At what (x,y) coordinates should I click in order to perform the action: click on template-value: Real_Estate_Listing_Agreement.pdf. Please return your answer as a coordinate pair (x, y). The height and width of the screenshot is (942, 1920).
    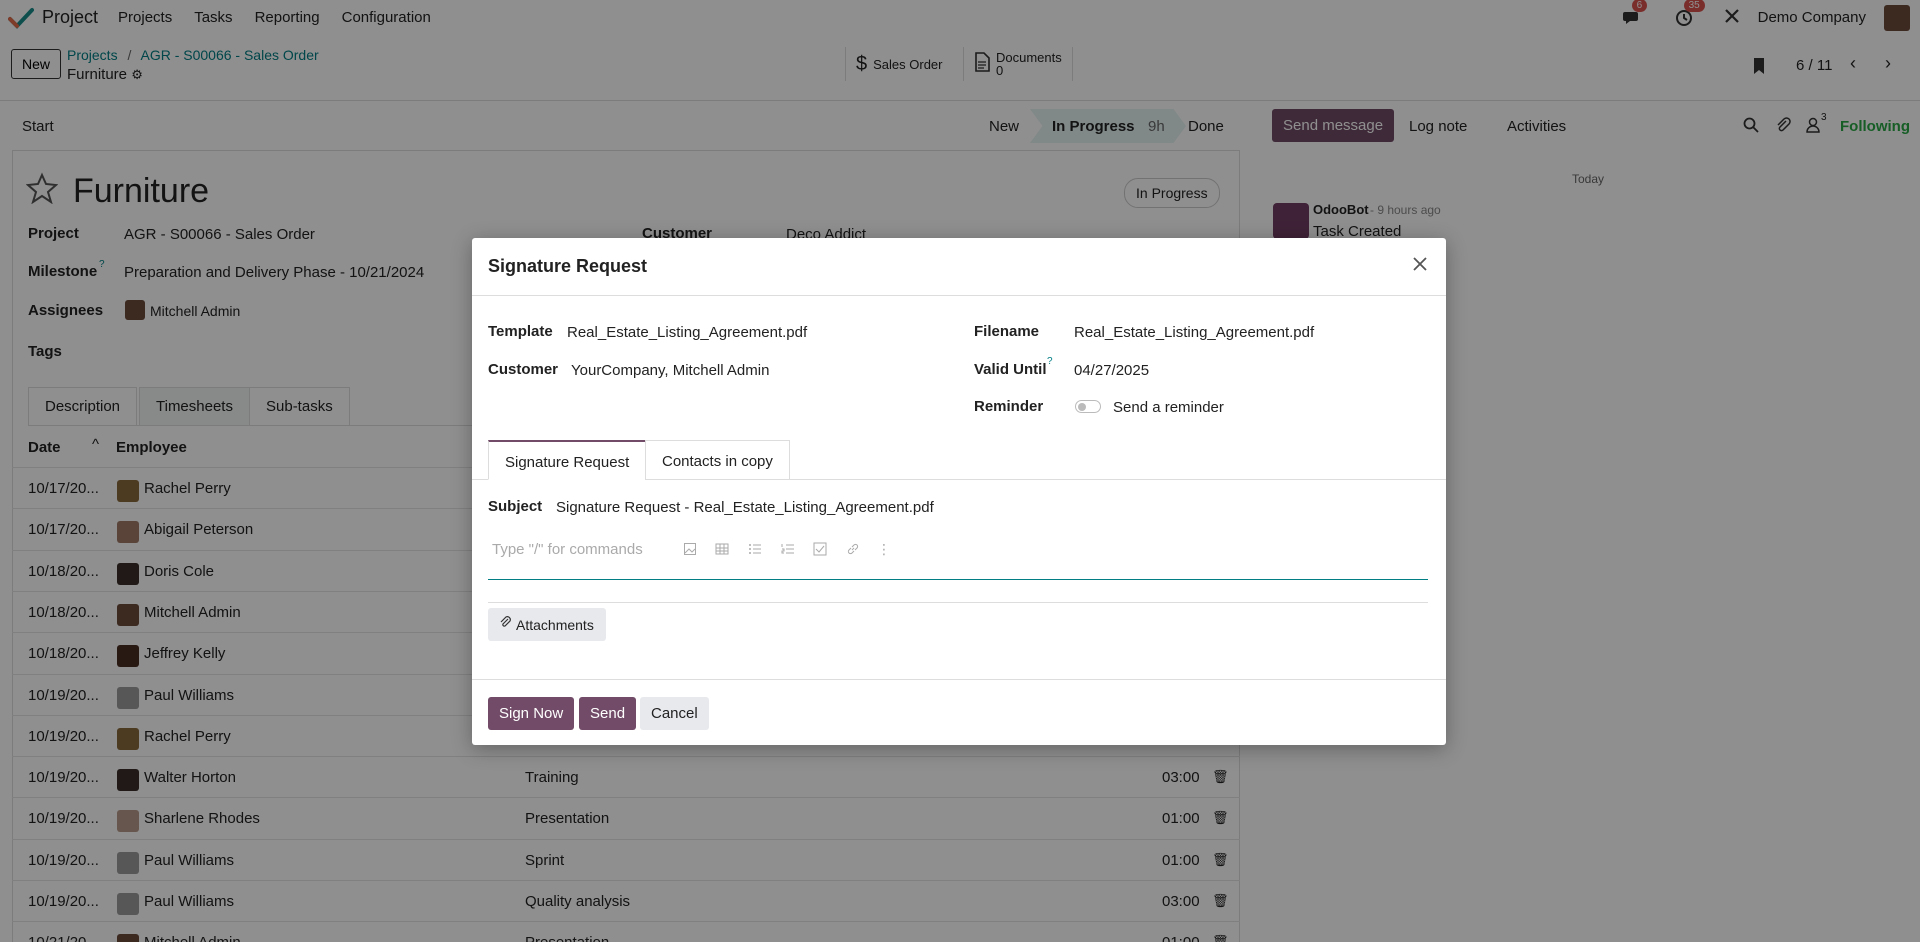
    Looking at the image, I should click on (687, 332).